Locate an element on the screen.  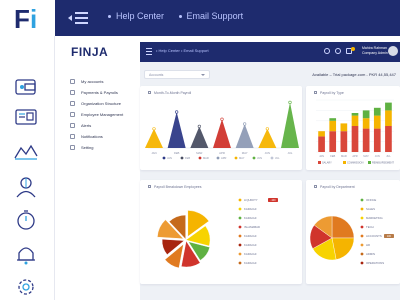
peak-jun is located at coordinates (267, 138).